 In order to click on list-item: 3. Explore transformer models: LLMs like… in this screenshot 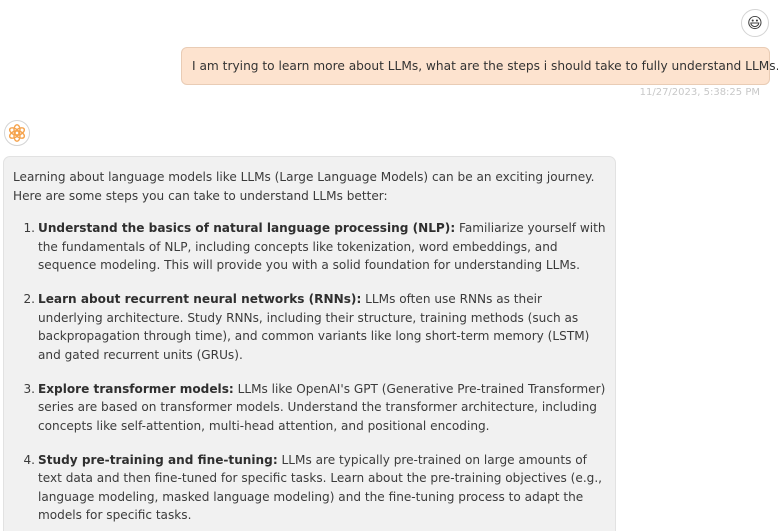, I will do `click(310, 408)`.